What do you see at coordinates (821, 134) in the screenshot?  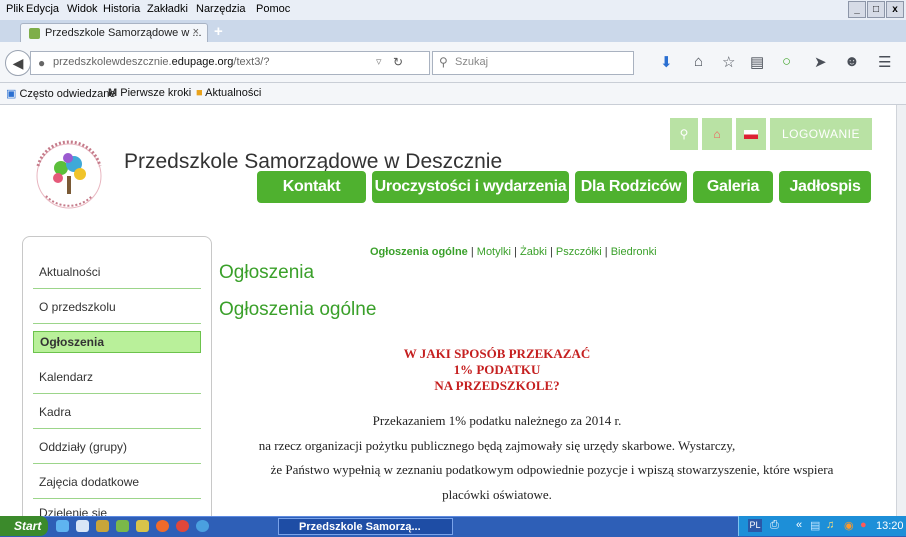 I see `login-button: LOGOWANIE` at bounding box center [821, 134].